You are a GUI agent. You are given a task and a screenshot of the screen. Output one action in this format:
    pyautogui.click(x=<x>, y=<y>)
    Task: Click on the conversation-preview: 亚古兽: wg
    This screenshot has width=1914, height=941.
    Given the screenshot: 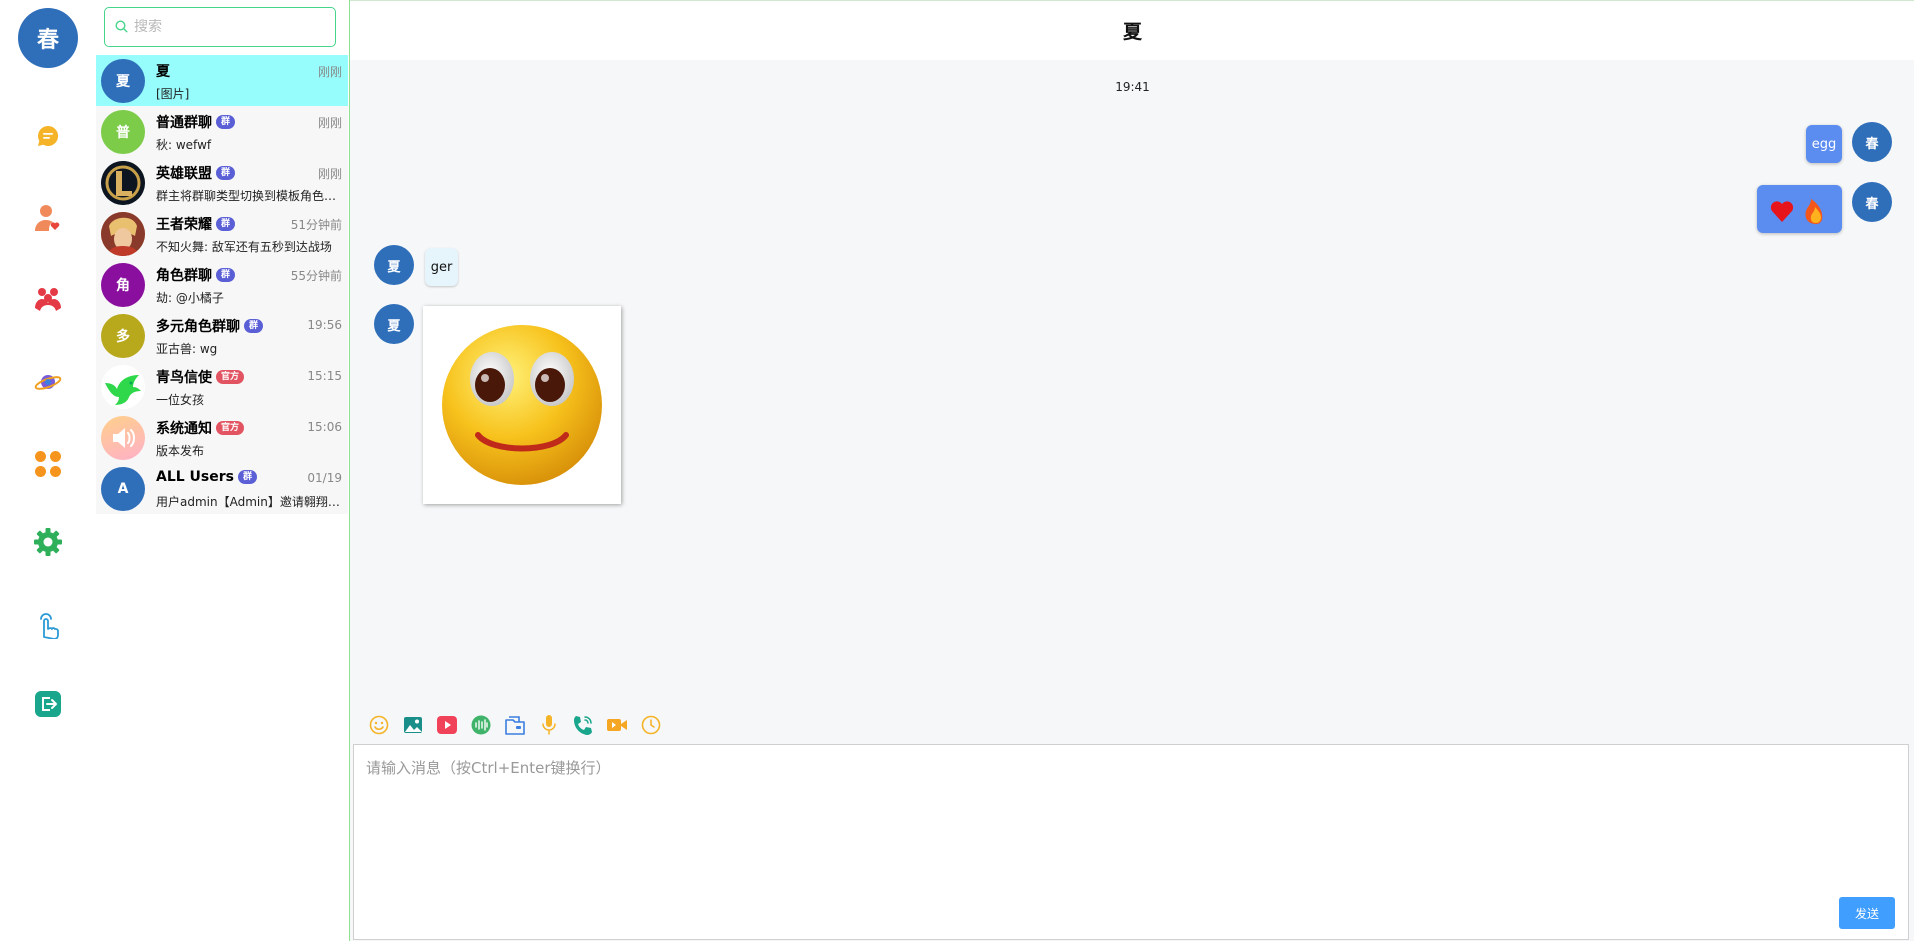 What is the action you would take?
    pyautogui.click(x=187, y=349)
    